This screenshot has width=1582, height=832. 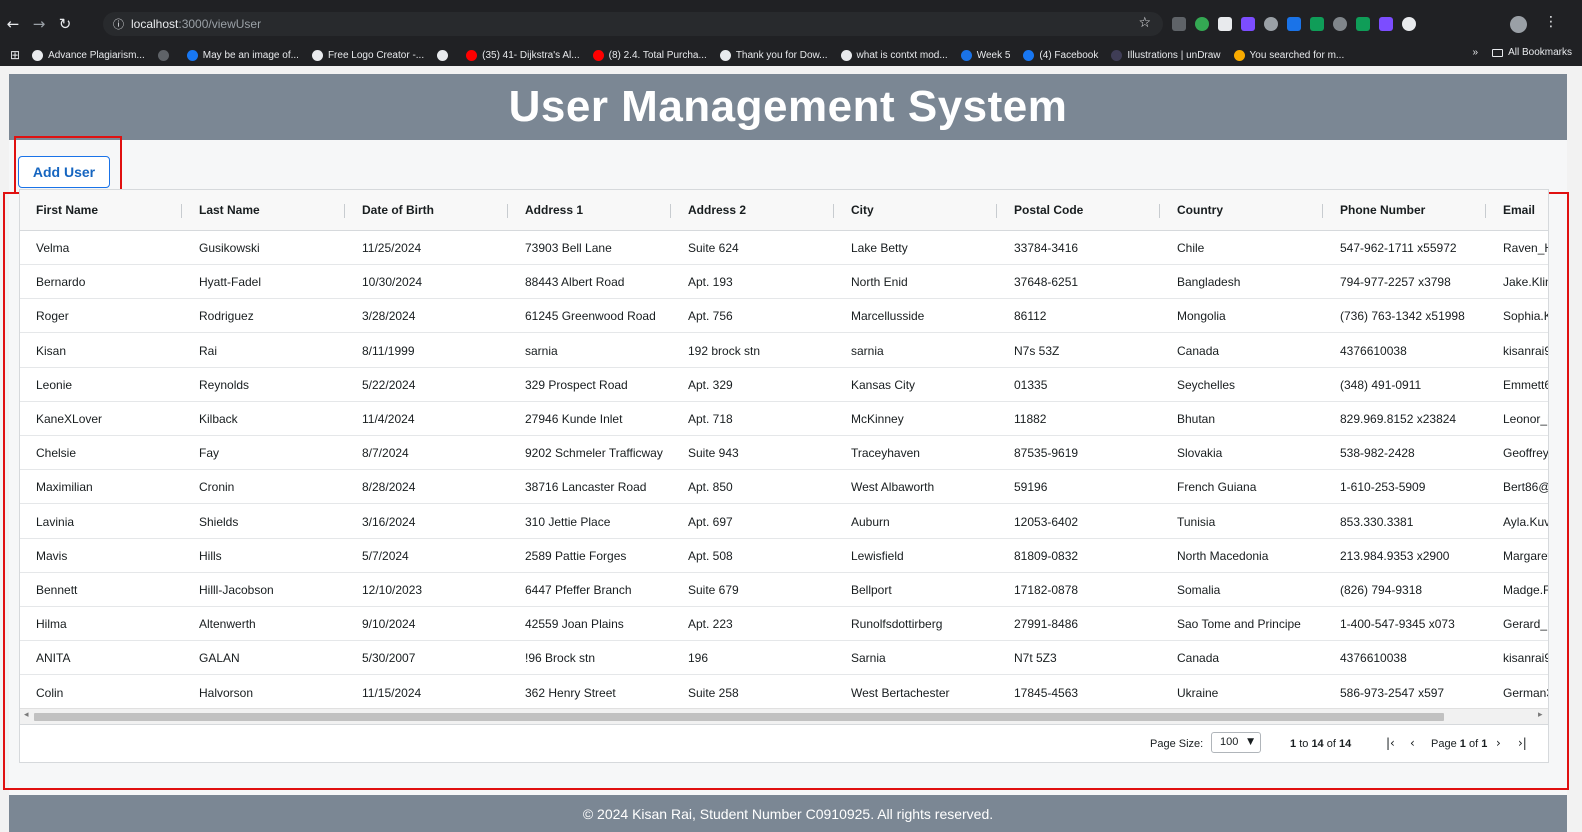 What do you see at coordinates (1046, 555) in the screenshot?
I see `table-cell: 81809-0832` at bounding box center [1046, 555].